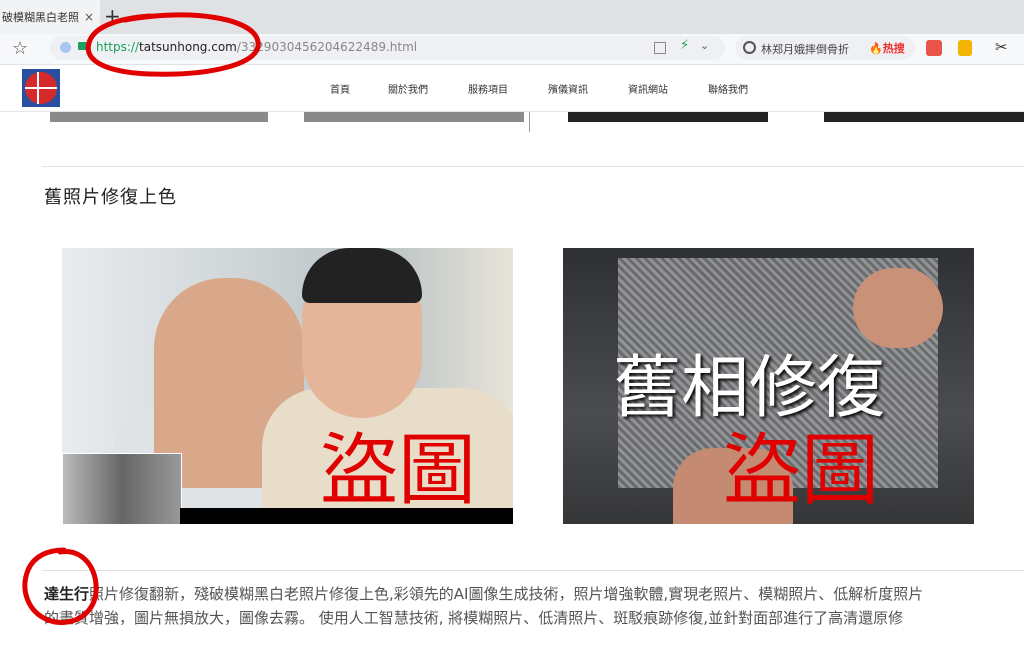  I want to click on url-host: tatsunhong.com, so click(188, 47).